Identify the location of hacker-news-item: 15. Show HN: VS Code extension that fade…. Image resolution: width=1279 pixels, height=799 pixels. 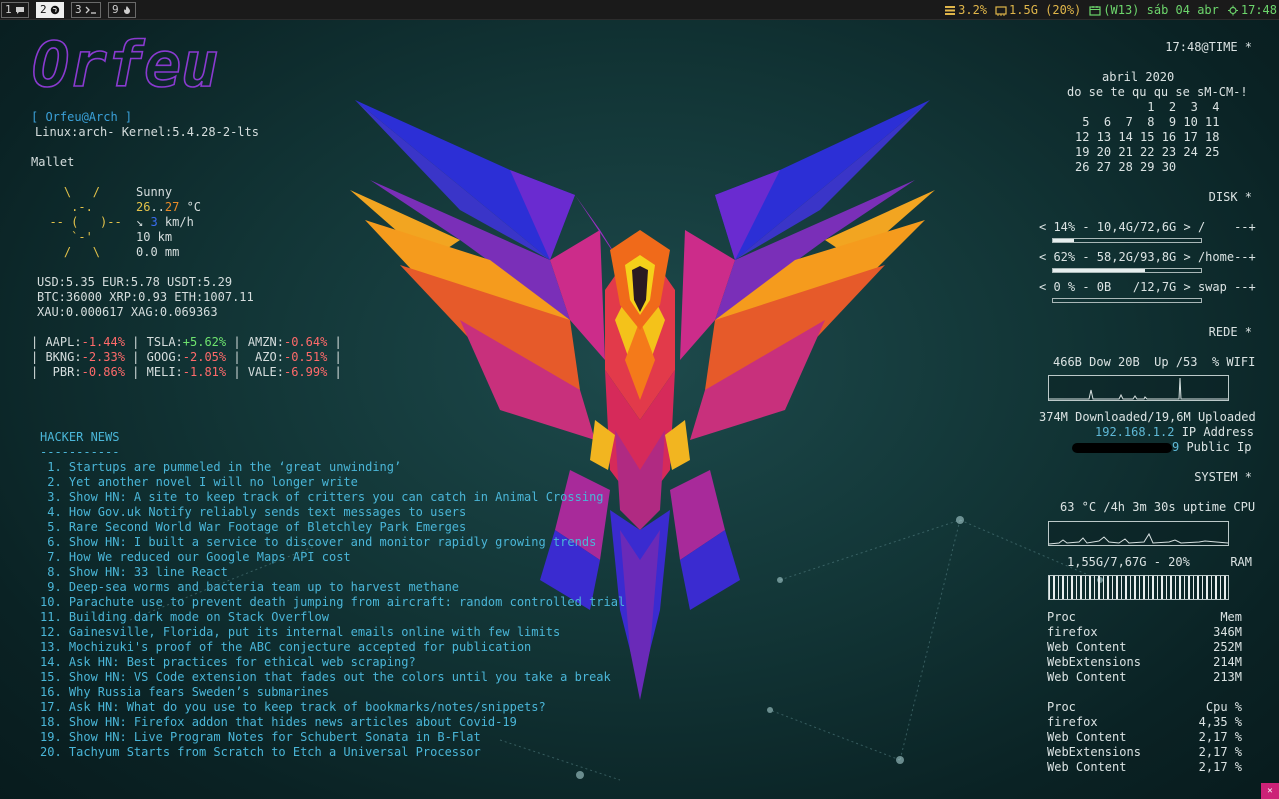
(325, 677).